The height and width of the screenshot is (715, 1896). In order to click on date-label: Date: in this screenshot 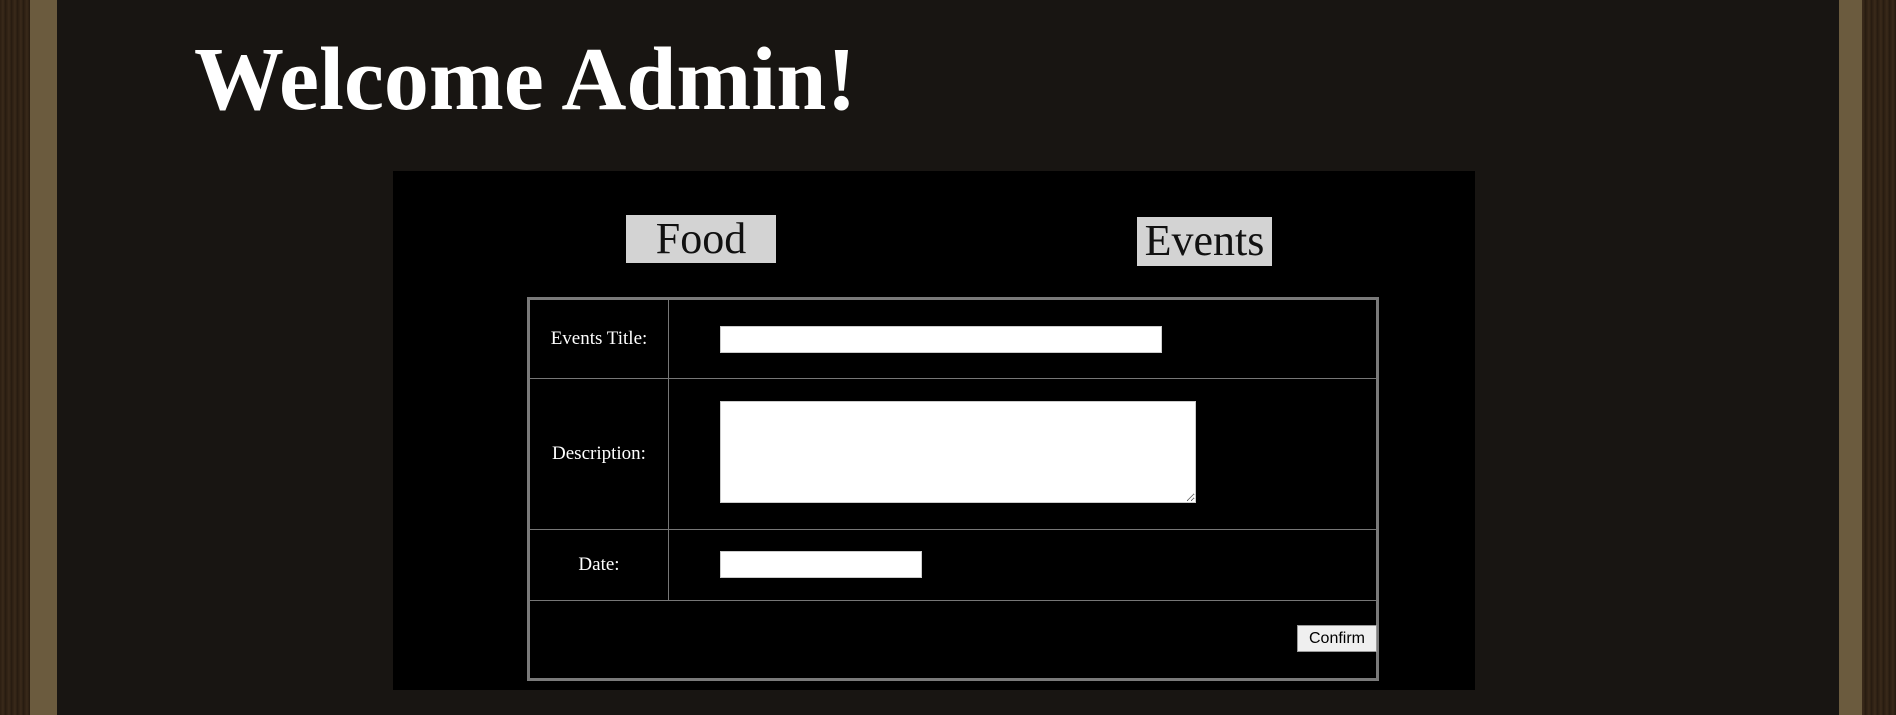, I will do `click(599, 565)`.